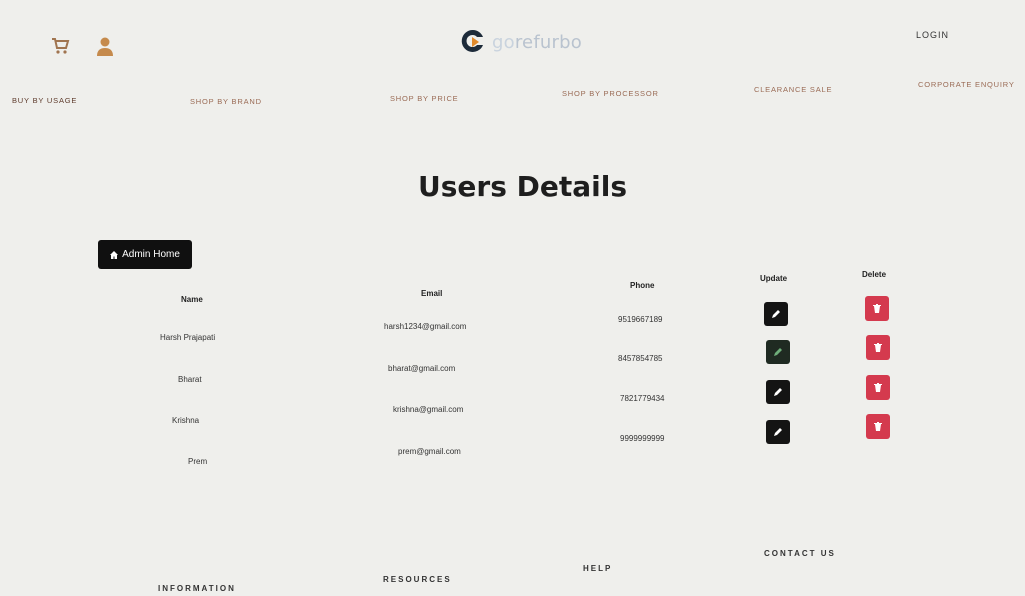 Image resolution: width=1025 pixels, height=596 pixels. Describe the element at coordinates (186, 420) in the screenshot. I see `user-name-cell: Krishna` at that location.